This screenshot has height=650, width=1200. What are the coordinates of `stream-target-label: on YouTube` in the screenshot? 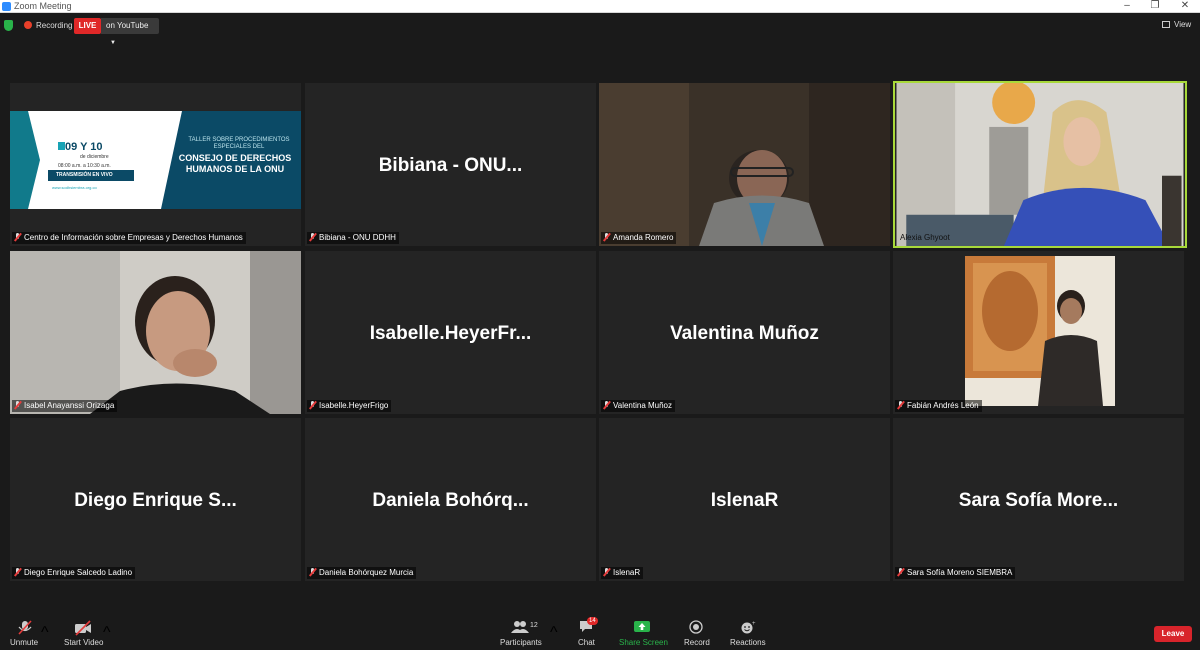 It's located at (127, 25).